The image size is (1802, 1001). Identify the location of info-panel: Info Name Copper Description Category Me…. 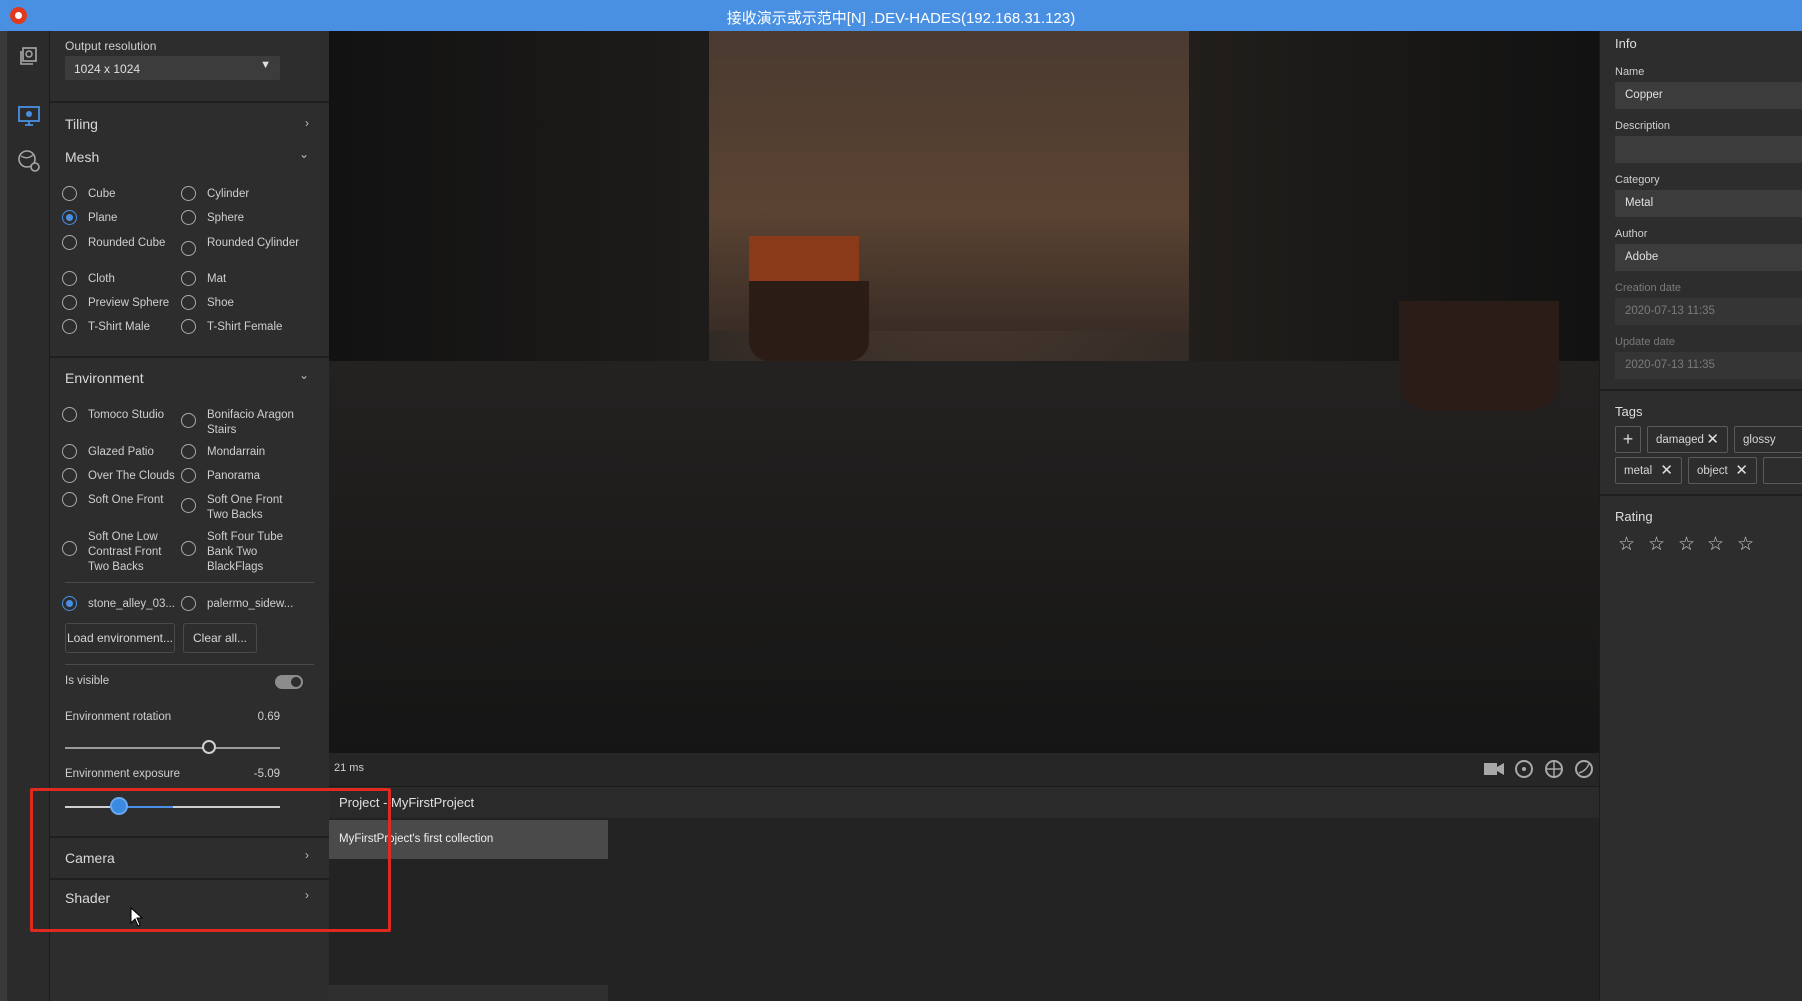
(1700, 516).